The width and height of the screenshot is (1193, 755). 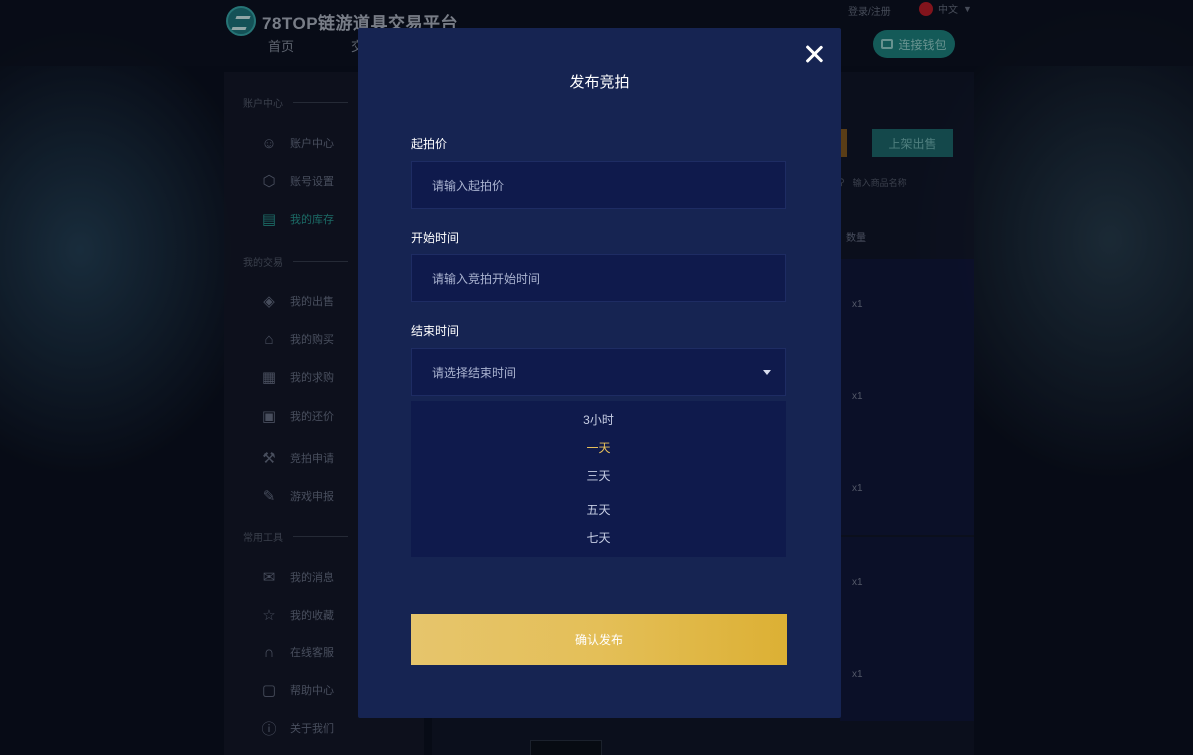 What do you see at coordinates (474, 372) in the screenshot?
I see `end-time-placeholder: 请选择结束时间` at bounding box center [474, 372].